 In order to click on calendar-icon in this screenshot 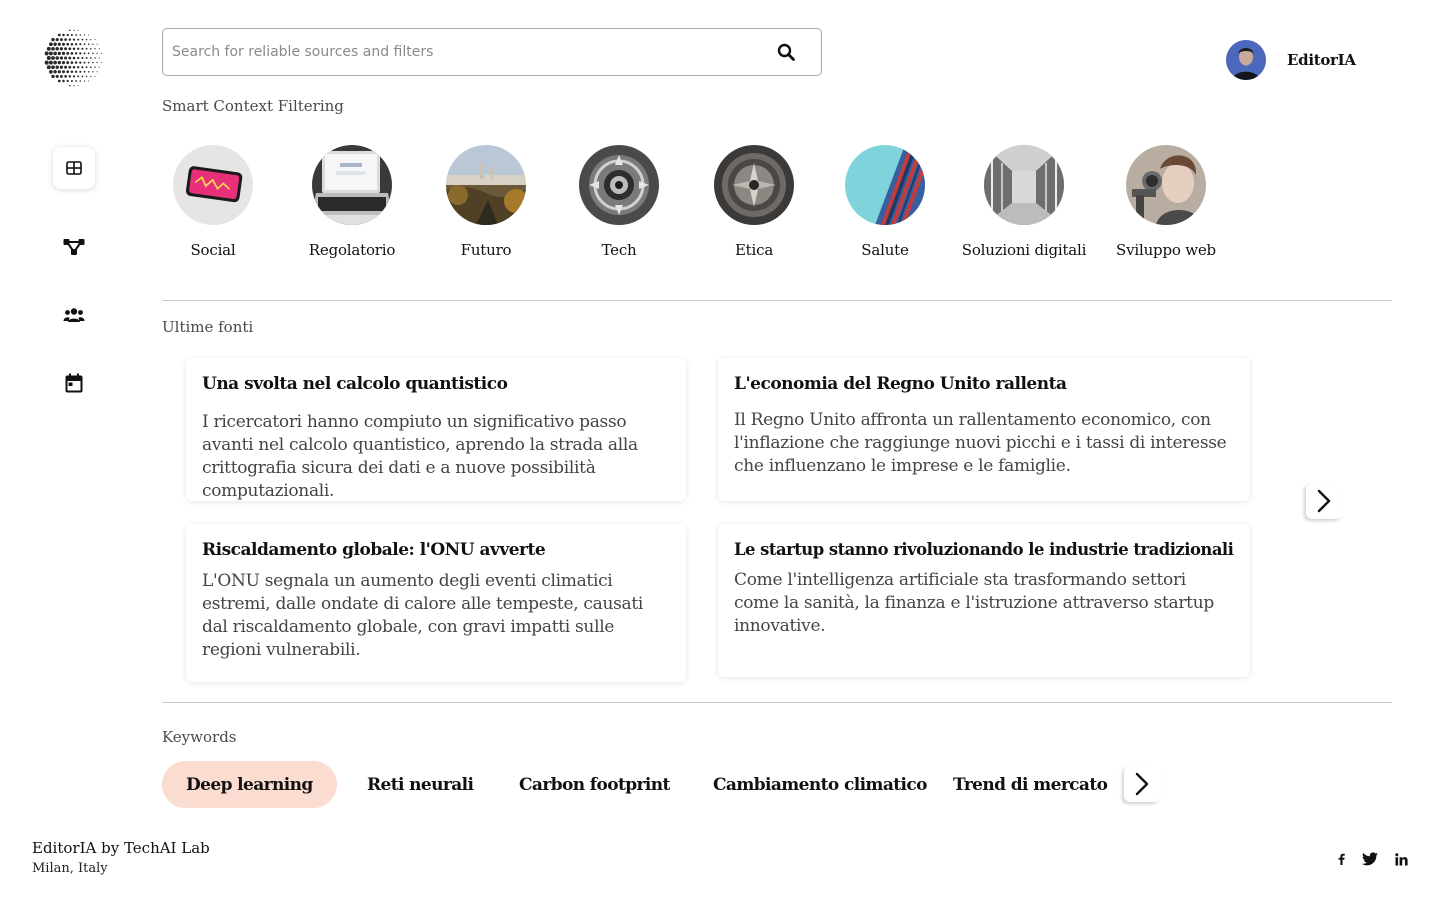, I will do `click(74, 383)`.